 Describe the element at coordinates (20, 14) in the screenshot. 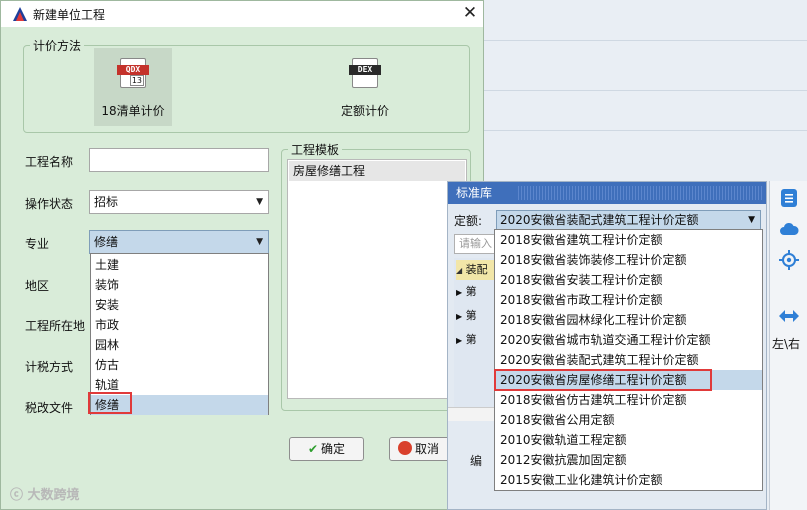

I see `app-logo-icon` at that location.